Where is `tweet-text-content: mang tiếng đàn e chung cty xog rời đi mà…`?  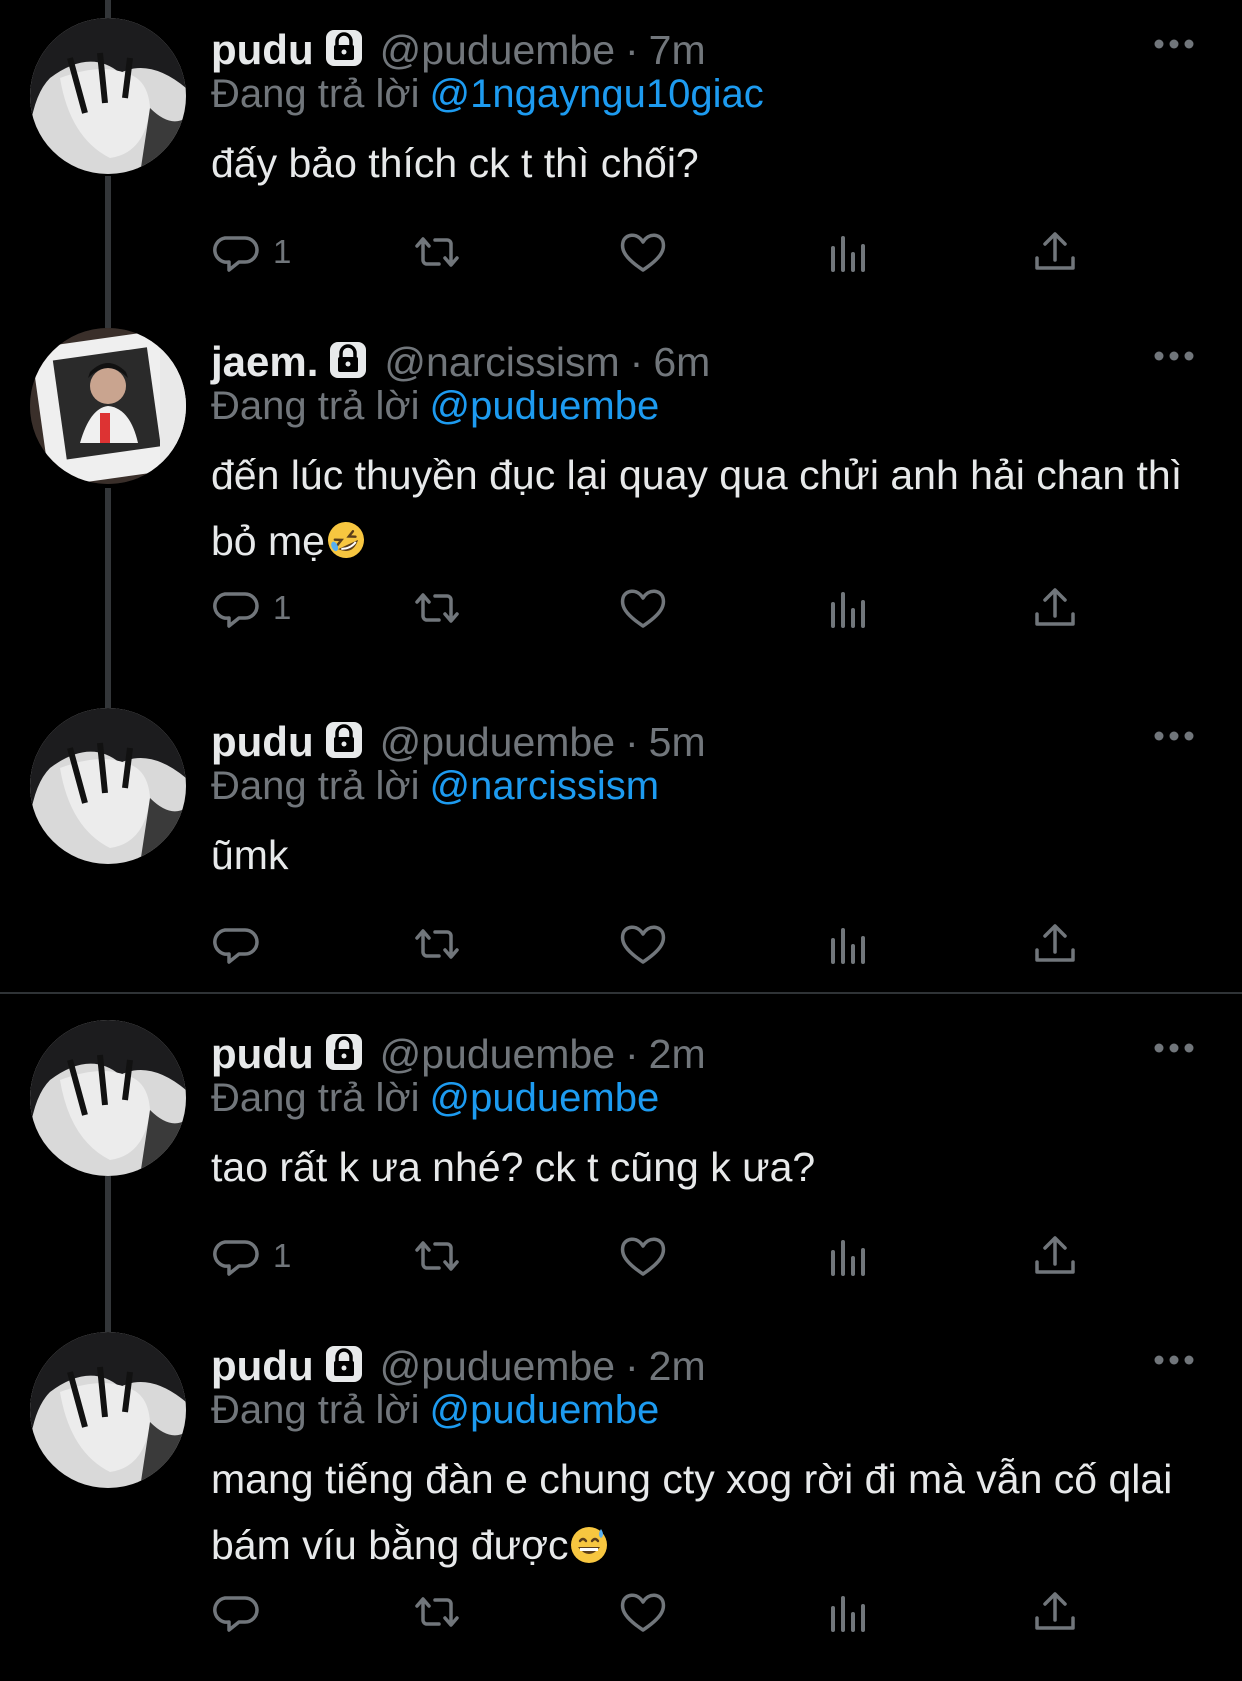
tweet-text-content: mang tiếng đàn e chung cty xog rời đi mà… is located at coordinates (692, 1512).